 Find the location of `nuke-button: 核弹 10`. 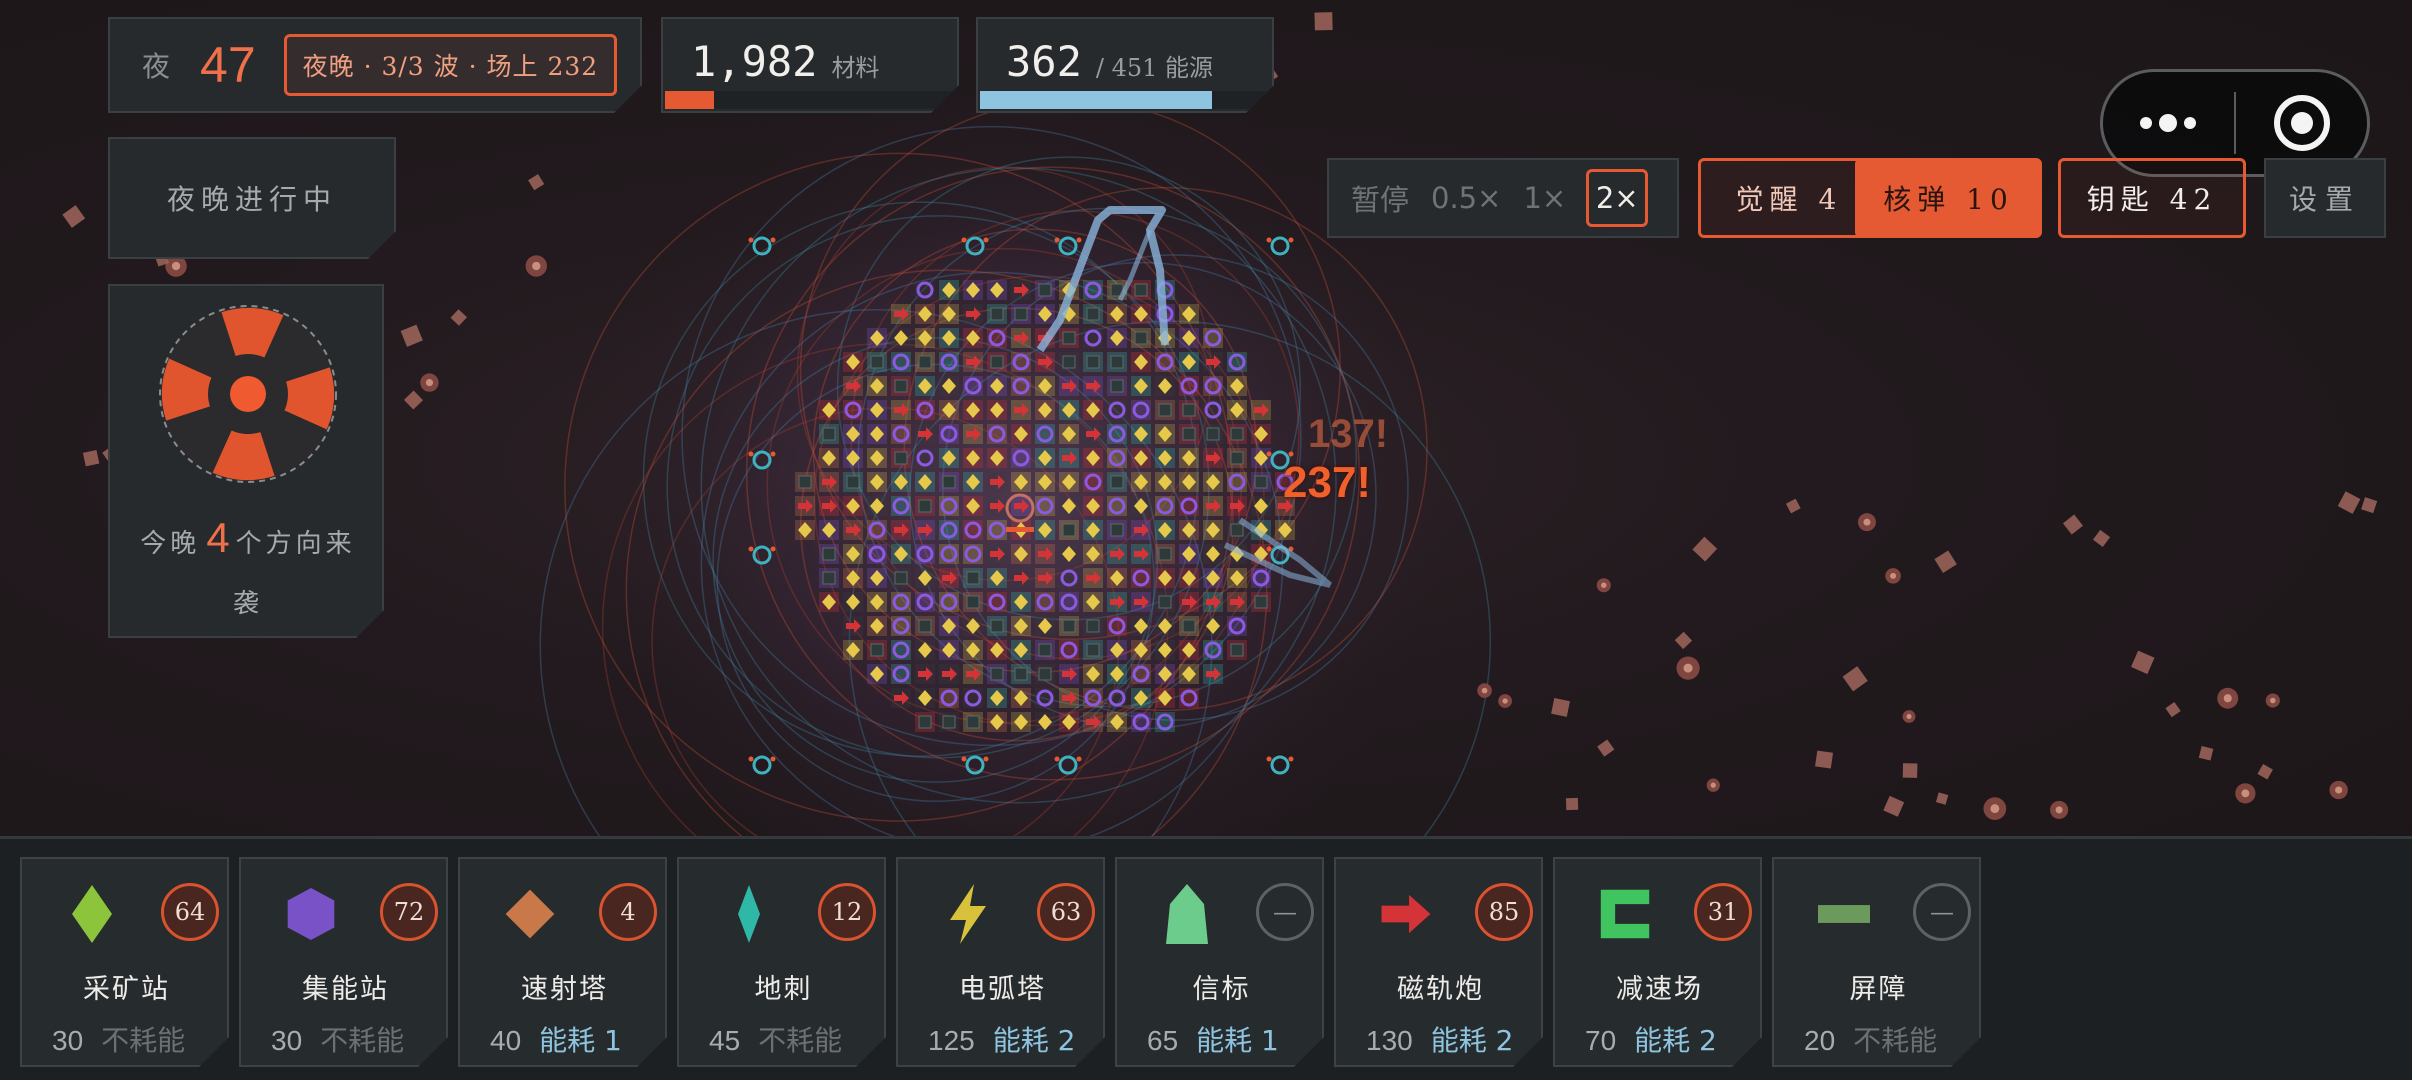

nuke-button: 核弹 10 is located at coordinates (1948, 198).